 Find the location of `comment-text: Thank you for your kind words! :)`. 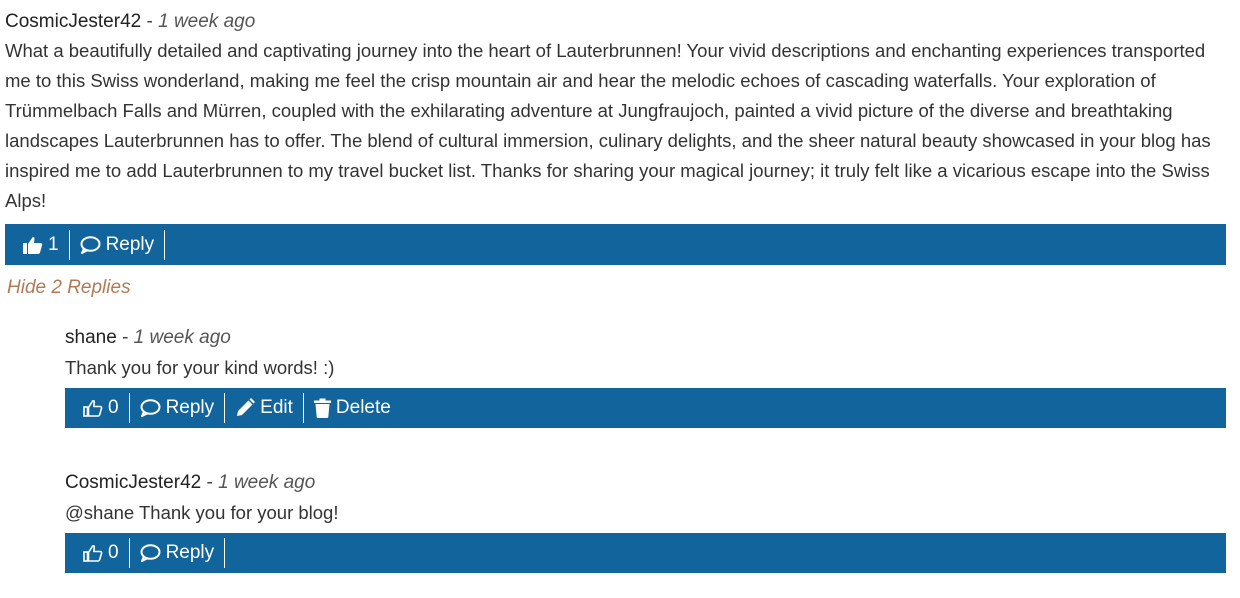

comment-text: Thank you for your kind words! :) is located at coordinates (200, 367).